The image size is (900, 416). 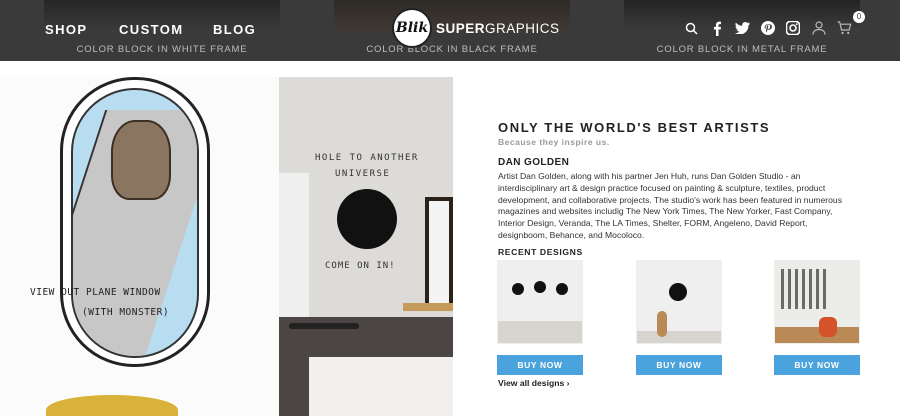 What do you see at coordinates (234, 29) in the screenshot?
I see `nav-blog: BLOG` at bounding box center [234, 29].